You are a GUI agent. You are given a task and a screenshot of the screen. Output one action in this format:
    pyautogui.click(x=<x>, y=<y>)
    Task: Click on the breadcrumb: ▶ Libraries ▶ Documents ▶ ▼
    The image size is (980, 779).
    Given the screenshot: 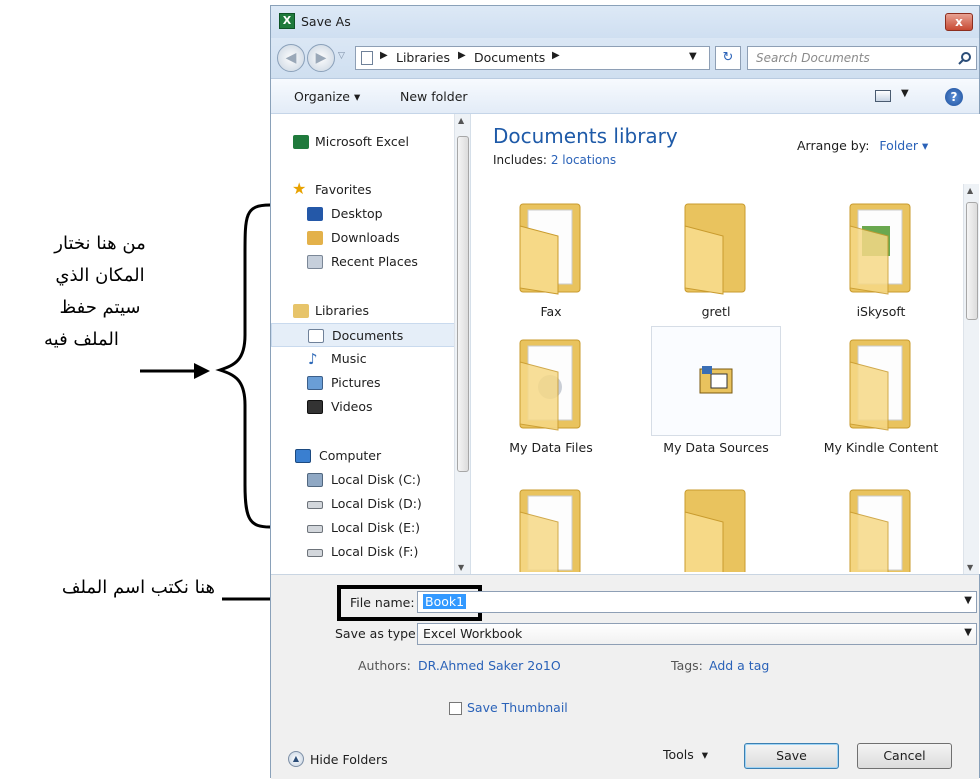 What is the action you would take?
    pyautogui.click(x=532, y=58)
    